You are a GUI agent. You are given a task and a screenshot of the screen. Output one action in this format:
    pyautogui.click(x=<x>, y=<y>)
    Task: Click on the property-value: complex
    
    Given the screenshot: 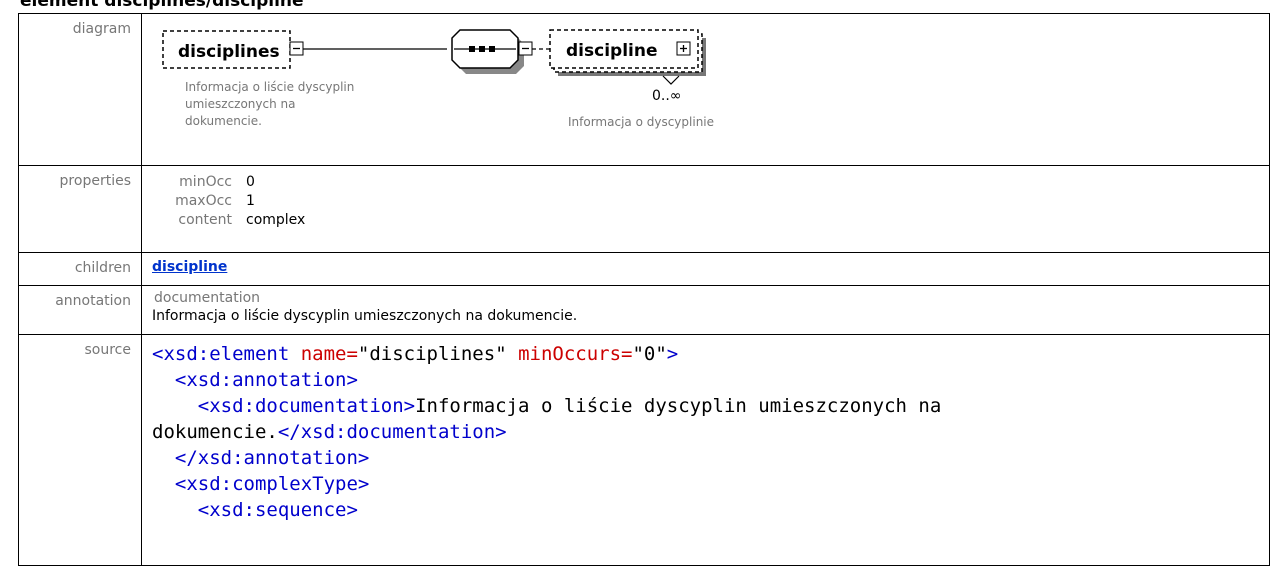 What is the action you would take?
    pyautogui.click(x=276, y=220)
    